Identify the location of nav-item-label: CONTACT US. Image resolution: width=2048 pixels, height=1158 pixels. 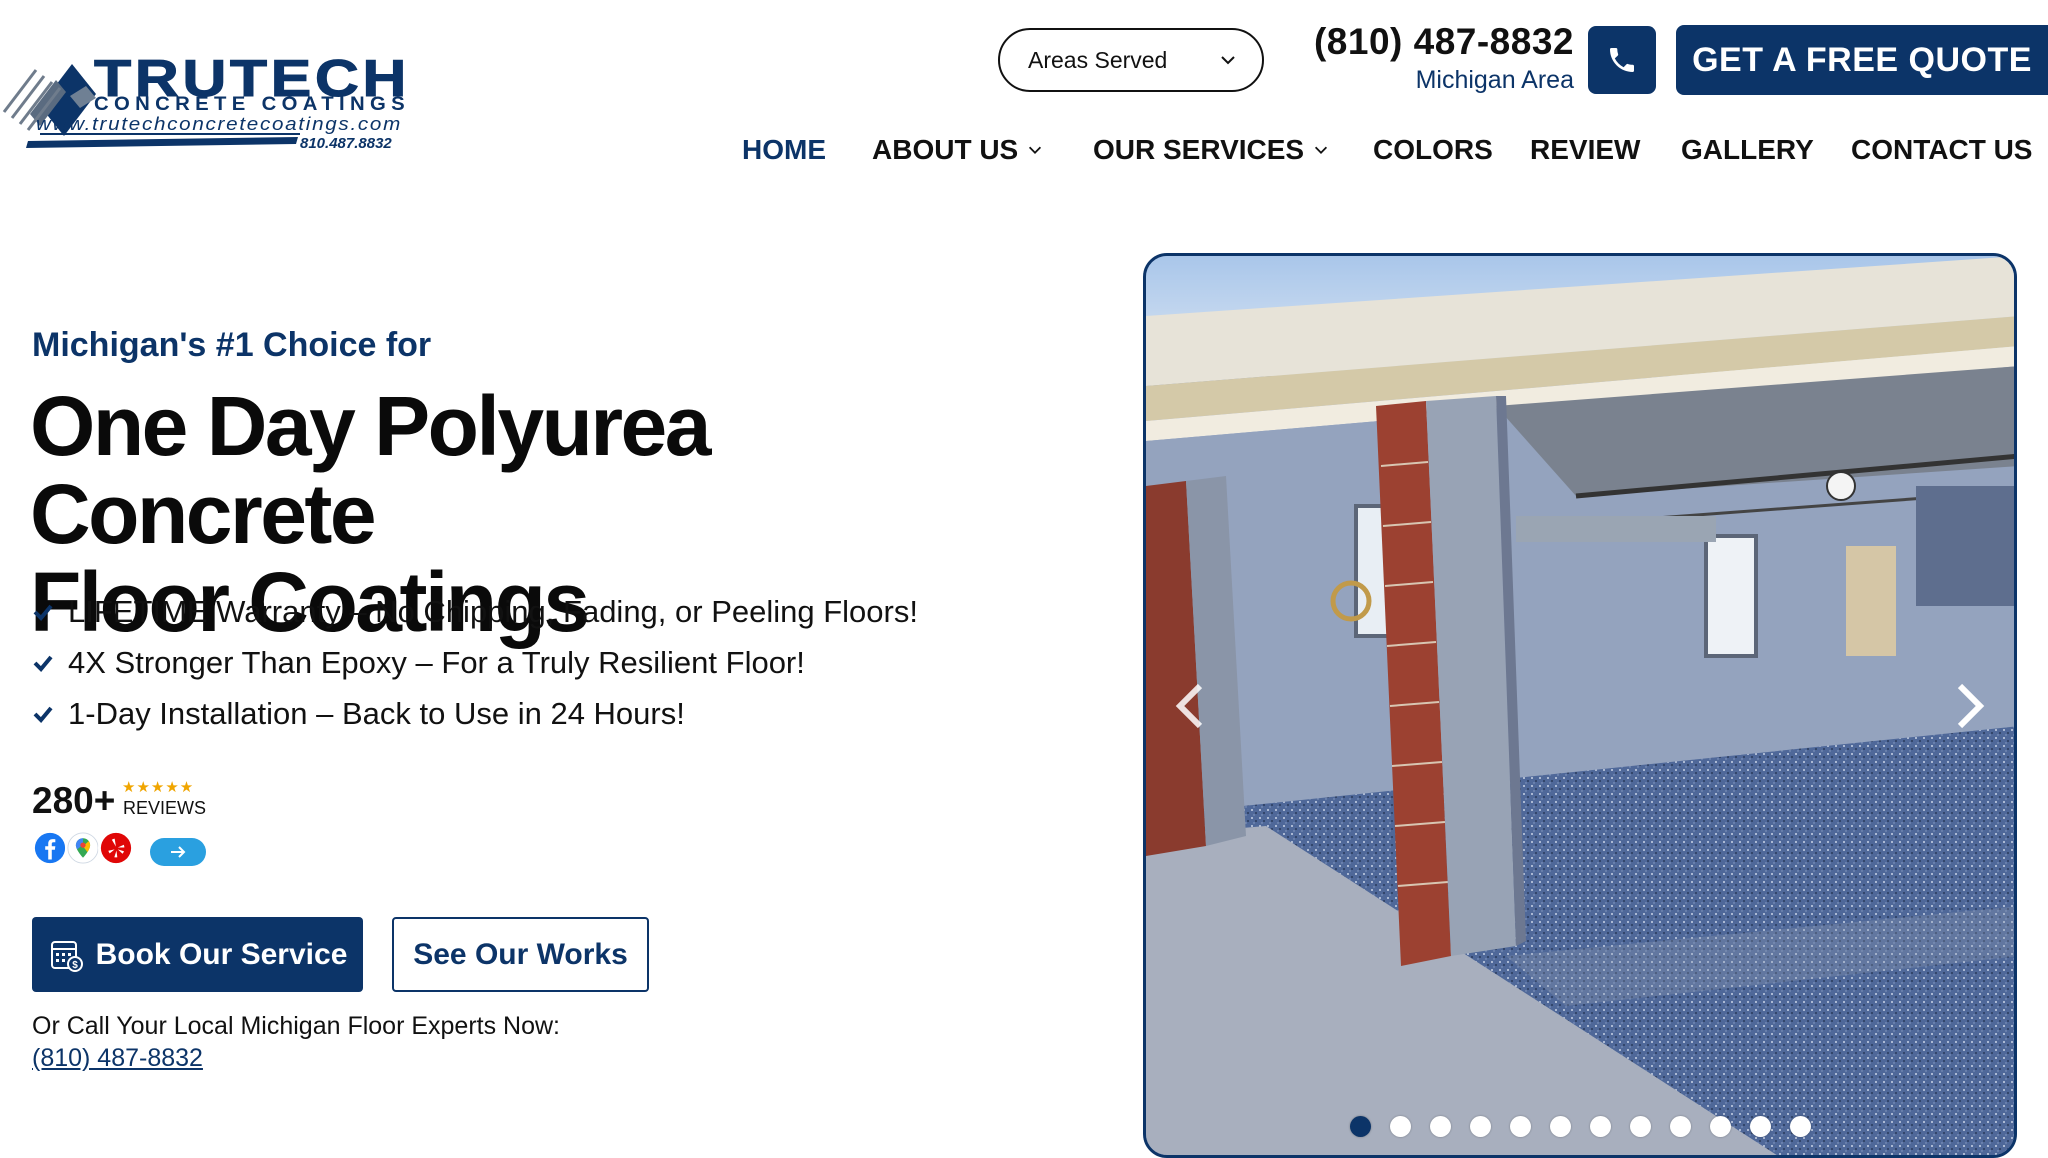
(1942, 149).